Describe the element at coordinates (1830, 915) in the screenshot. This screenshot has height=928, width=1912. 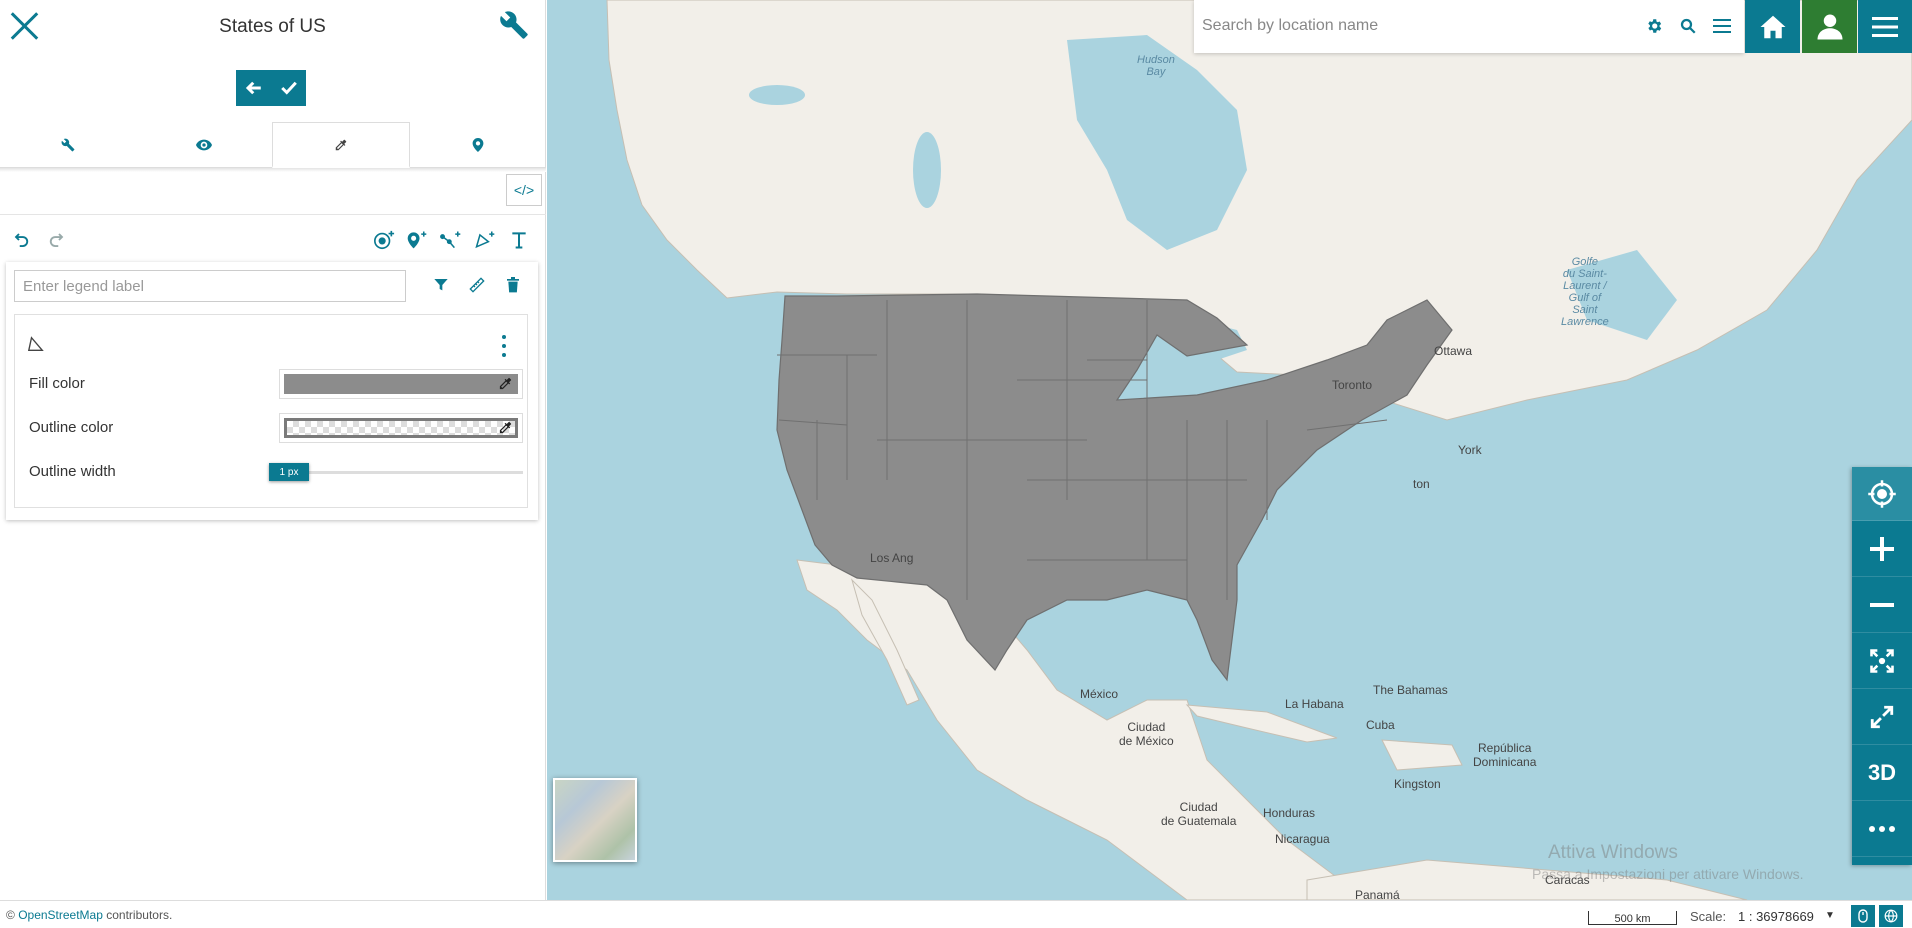
I see `chevron-down-icon: ▼` at that location.